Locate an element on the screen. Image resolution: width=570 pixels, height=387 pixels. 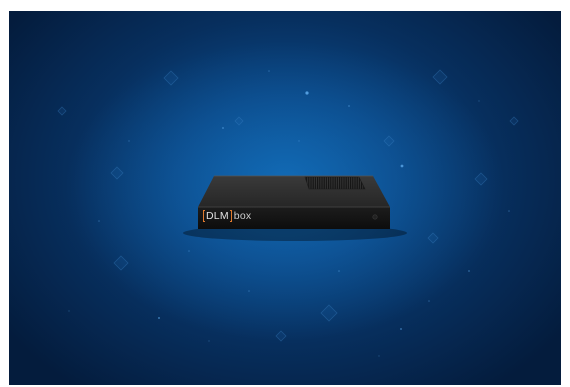
dlm-box-logo: DLM box is located at coordinates (227, 216).